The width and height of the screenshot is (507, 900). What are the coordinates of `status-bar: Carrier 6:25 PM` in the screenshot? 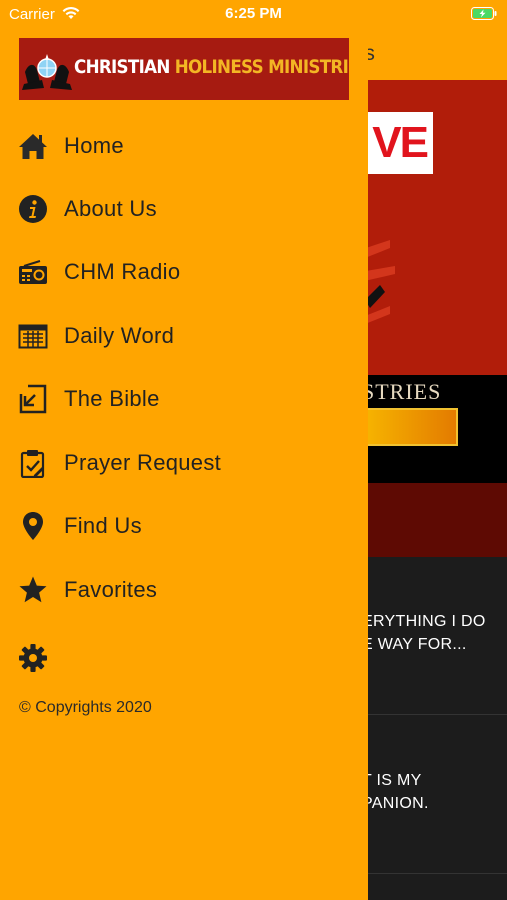 It's located at (253, 14).